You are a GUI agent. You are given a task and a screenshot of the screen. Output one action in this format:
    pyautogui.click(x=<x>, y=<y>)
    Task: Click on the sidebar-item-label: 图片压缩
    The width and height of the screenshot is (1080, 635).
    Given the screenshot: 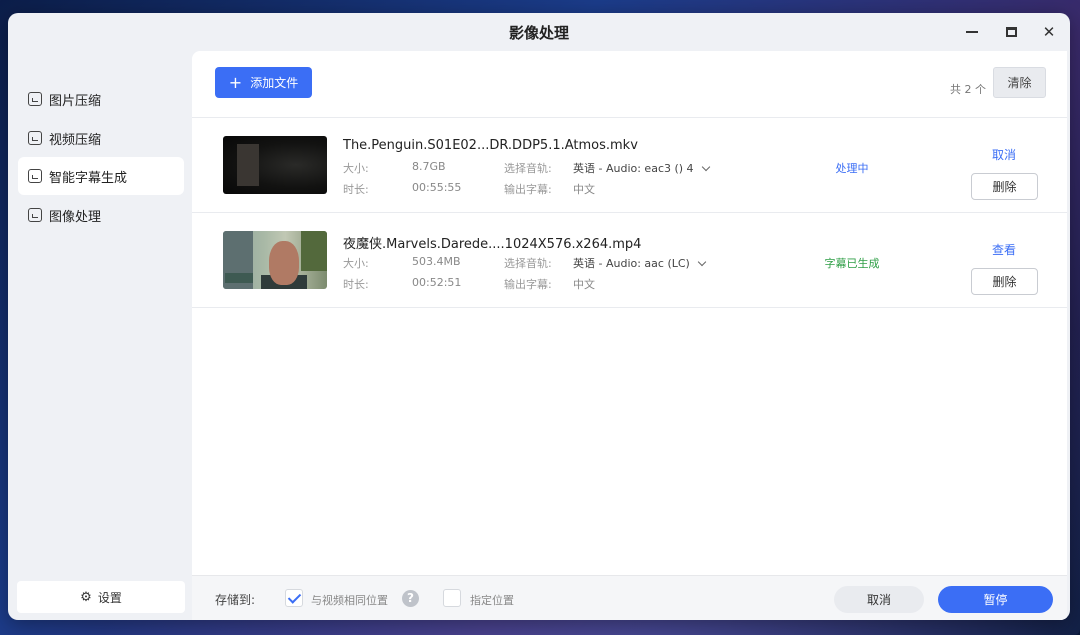 What is the action you would take?
    pyautogui.click(x=75, y=101)
    